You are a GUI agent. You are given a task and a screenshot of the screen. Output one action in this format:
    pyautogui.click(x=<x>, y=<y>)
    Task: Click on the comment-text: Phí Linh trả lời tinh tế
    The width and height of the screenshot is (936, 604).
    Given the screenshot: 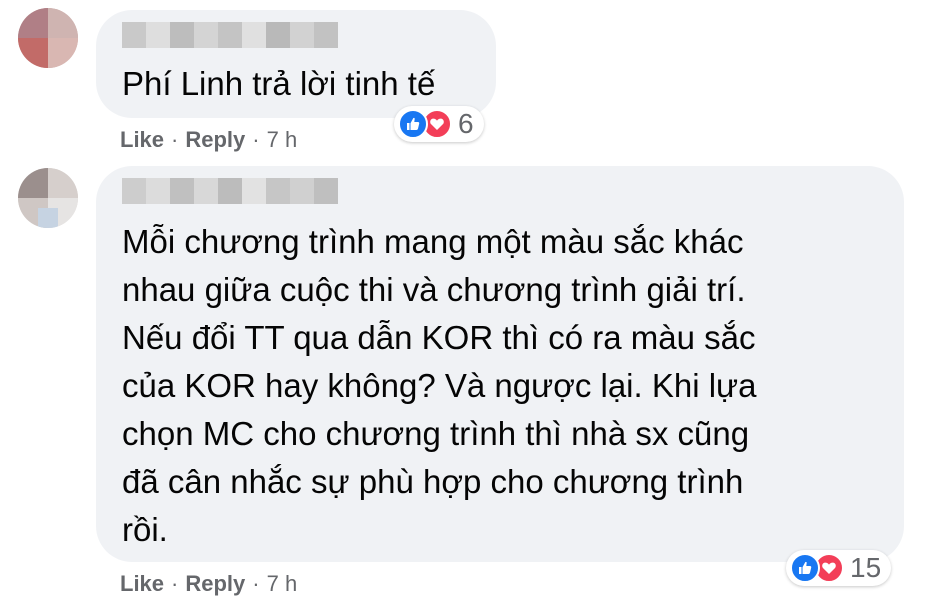 What is the action you would take?
    pyautogui.click(x=279, y=83)
    